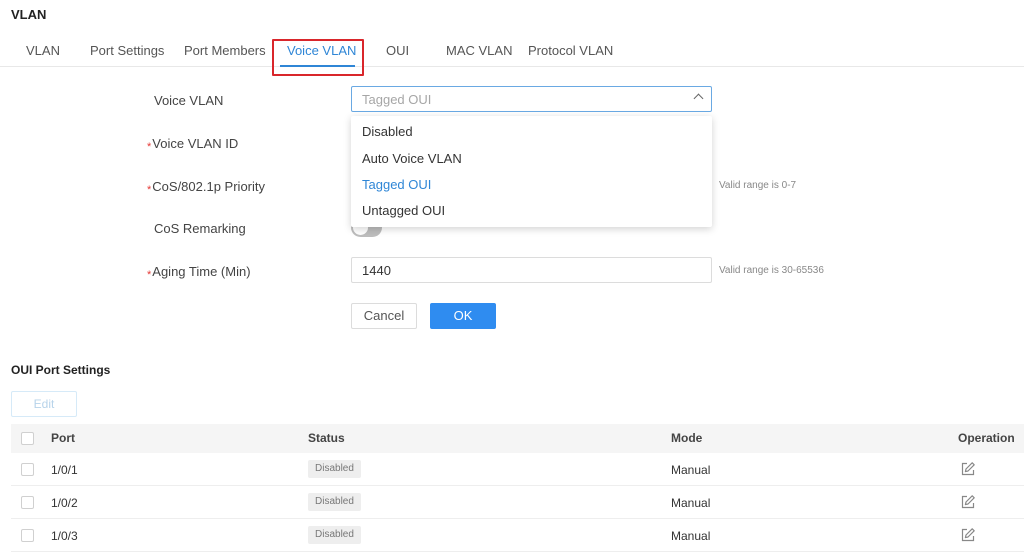 Image resolution: width=1024 pixels, height=552 pixels. What do you see at coordinates (403, 210) in the screenshot?
I see `dropdown-option-untagged-oui: Untagged OUI` at bounding box center [403, 210].